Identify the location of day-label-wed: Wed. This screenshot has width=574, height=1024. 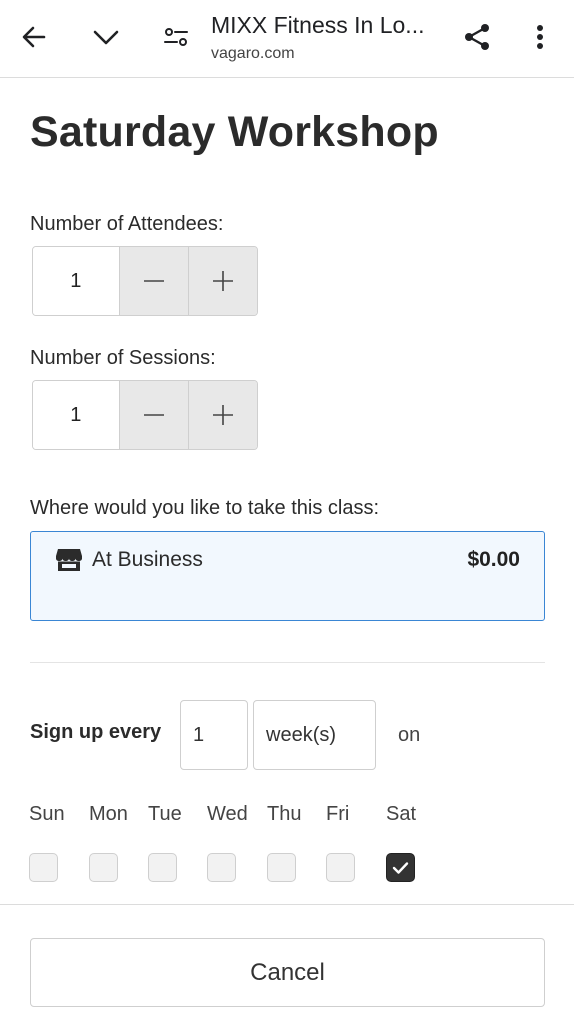
(227, 814).